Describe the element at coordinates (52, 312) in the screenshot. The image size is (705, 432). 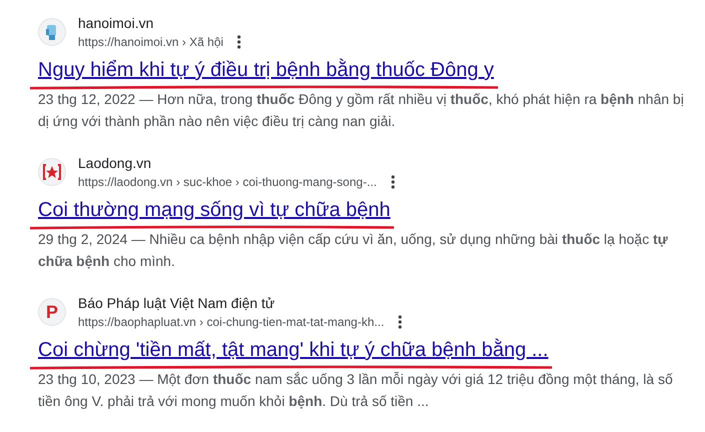
I see `logo-letter: P` at that location.